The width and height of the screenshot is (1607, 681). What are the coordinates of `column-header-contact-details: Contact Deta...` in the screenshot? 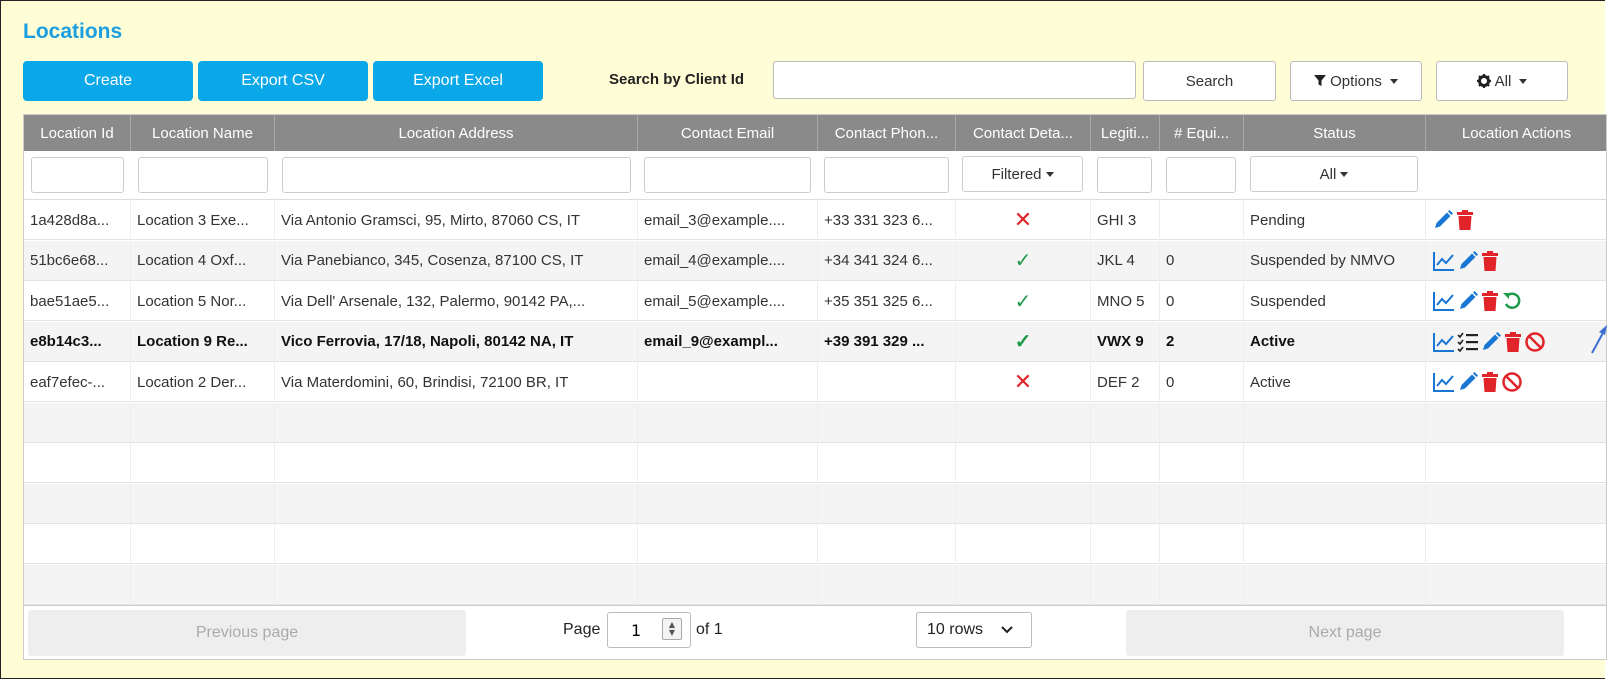 It's located at (1023, 133).